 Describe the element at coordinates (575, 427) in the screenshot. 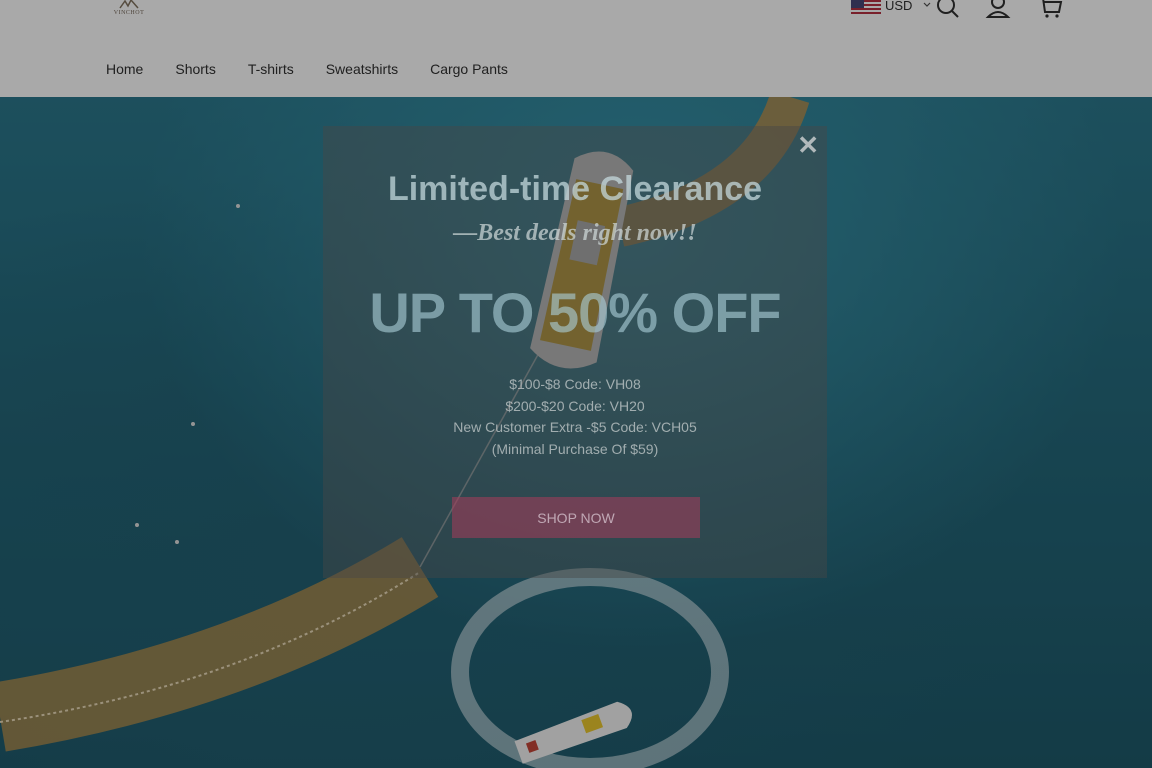

I see `coupon-code-line: New Customer Extra -$5 Code: VCH05` at that location.